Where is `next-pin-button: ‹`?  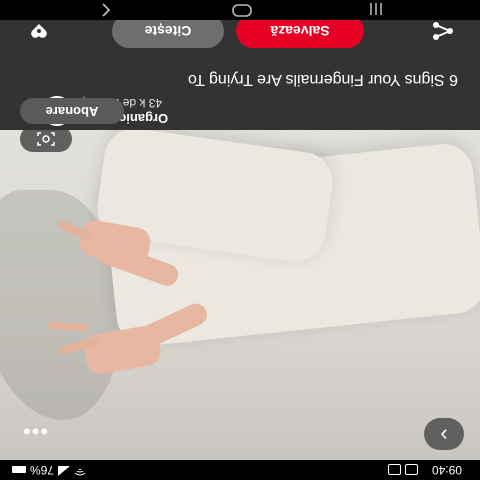
next-pin-button: ‹ is located at coordinates (444, 434).